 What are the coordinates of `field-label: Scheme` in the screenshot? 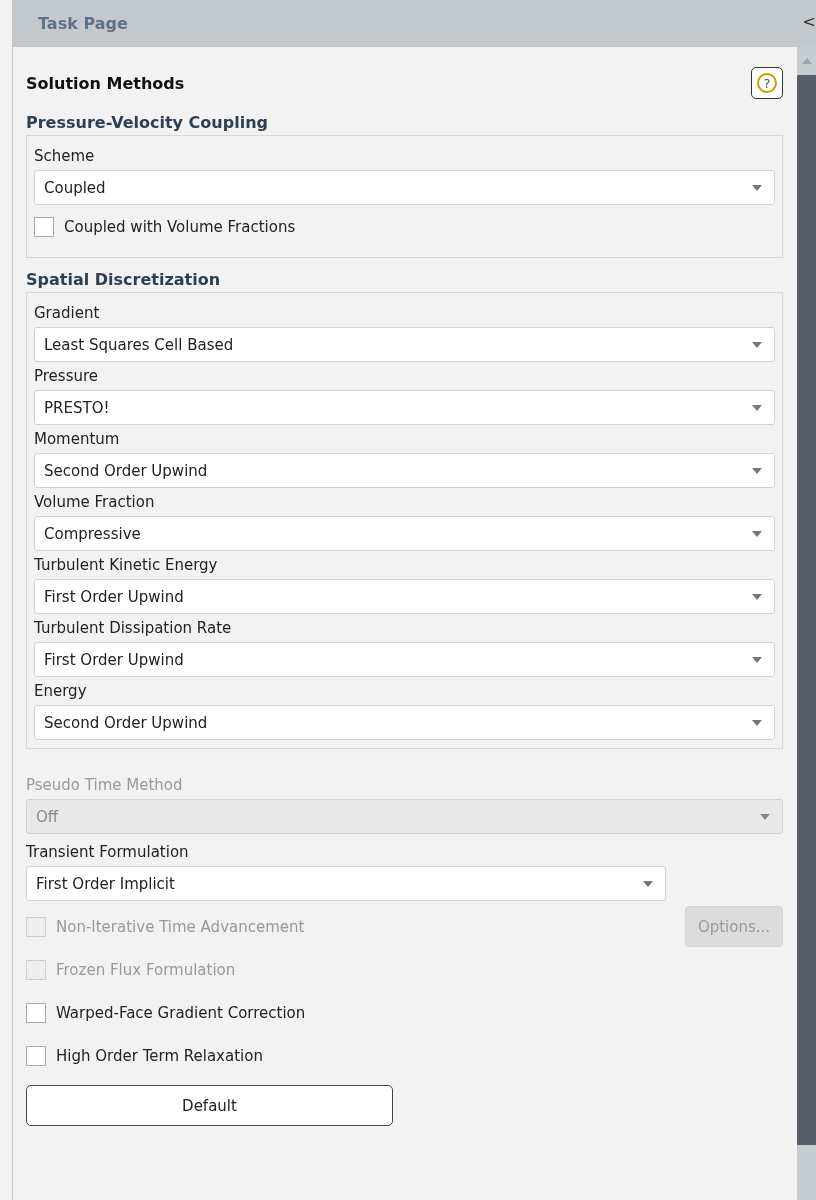 It's located at (65, 156).